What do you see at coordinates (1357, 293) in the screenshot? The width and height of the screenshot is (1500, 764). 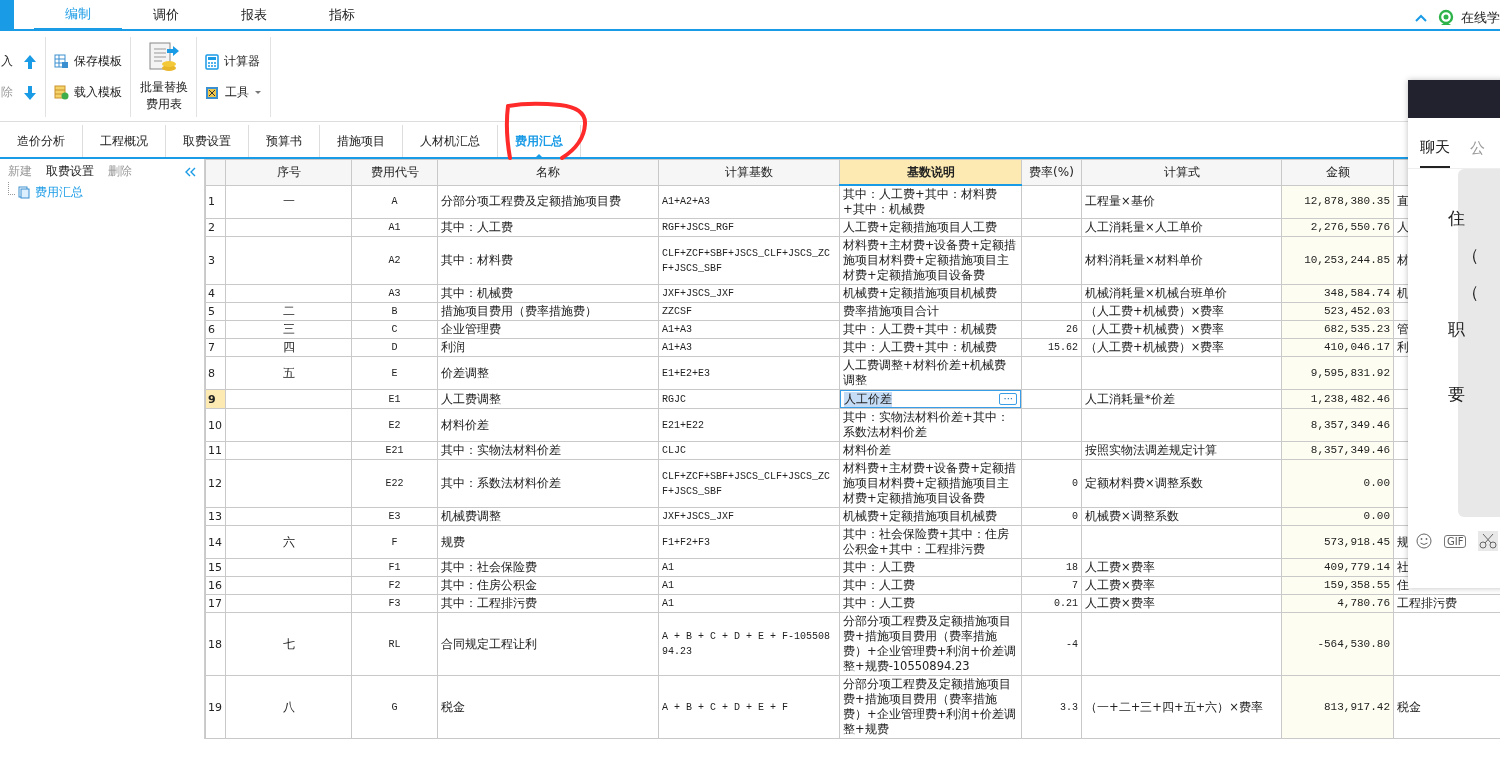 I see `table-cell: 348,584.74` at bounding box center [1357, 293].